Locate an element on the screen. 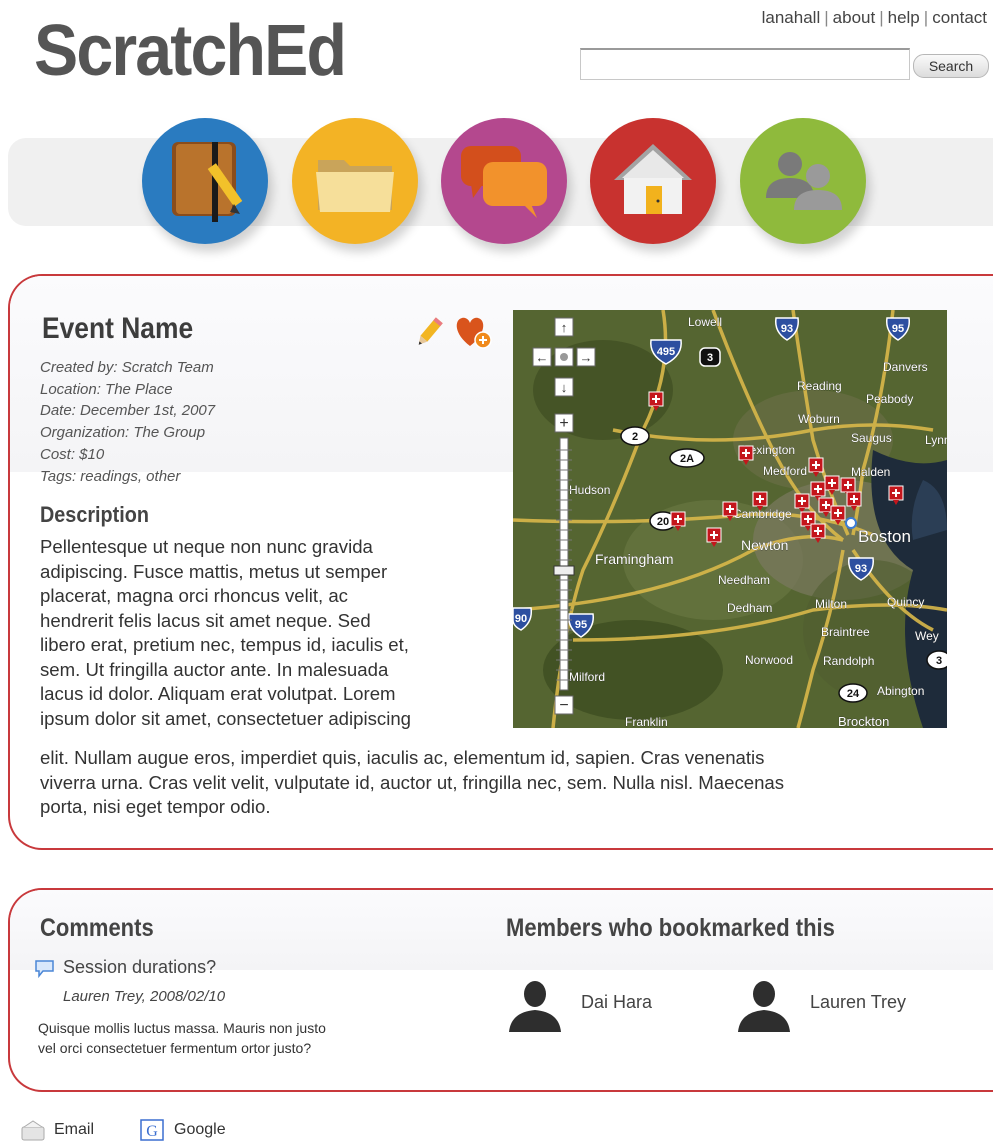 This screenshot has height=1142, width=993. event-location: Location: The Place is located at coordinates (106, 389).